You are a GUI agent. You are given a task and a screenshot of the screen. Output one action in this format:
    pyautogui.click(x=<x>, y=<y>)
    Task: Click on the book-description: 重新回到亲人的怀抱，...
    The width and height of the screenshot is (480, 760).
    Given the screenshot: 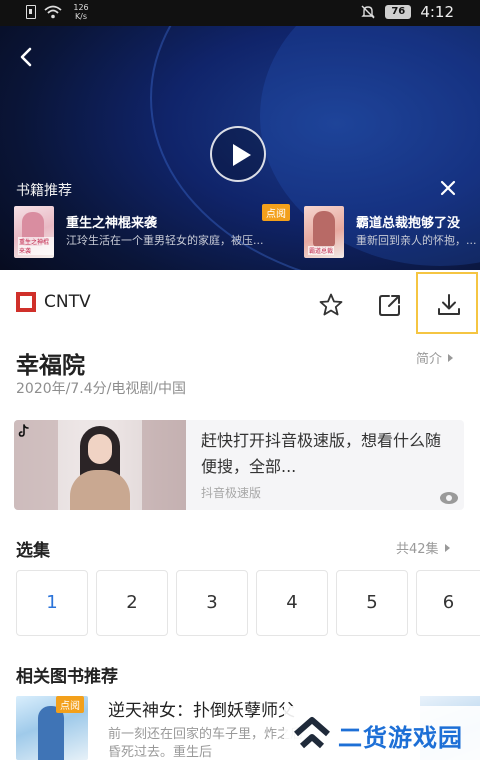 What is the action you would take?
    pyautogui.click(x=416, y=240)
    